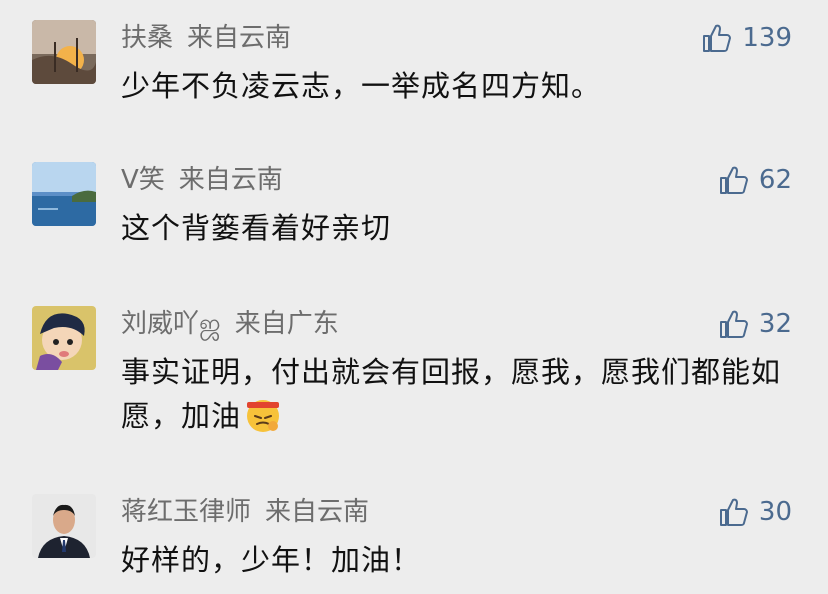 Image resolution: width=828 pixels, height=594 pixels. What do you see at coordinates (361, 86) in the screenshot?
I see `comment-text: 少年不负凌云志，一举成名四方知。` at bounding box center [361, 86].